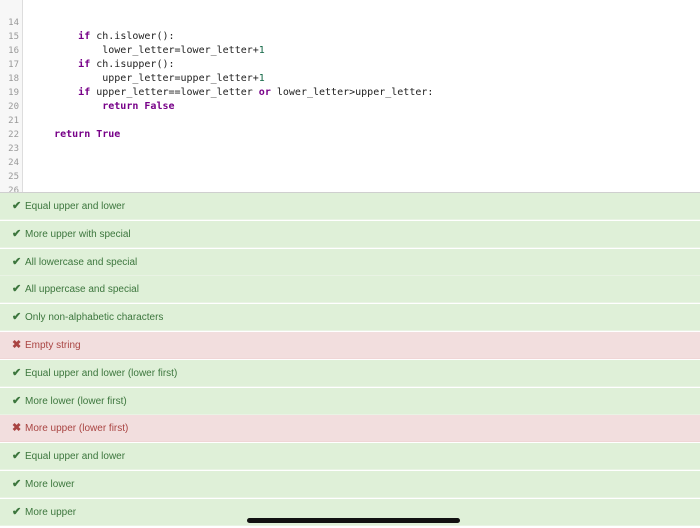  I want to click on code-line: 15 lower_letter=lower_letter+1, so click(350, 36).